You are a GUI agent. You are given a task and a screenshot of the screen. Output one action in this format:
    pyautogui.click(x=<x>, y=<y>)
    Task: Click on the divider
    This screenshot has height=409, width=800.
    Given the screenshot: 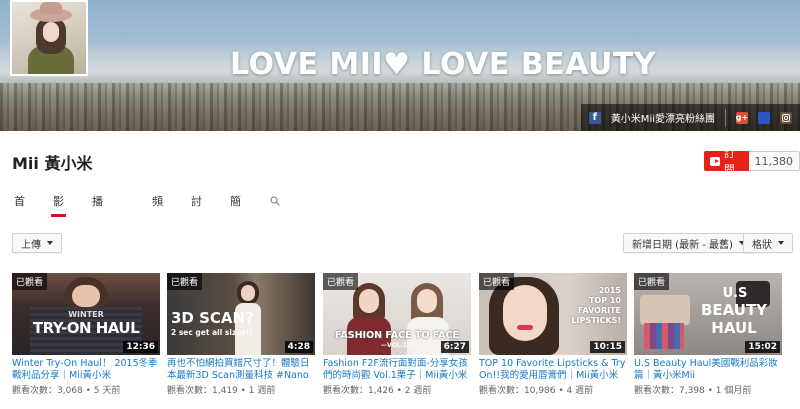 What is the action you would take?
    pyautogui.click(x=725, y=117)
    